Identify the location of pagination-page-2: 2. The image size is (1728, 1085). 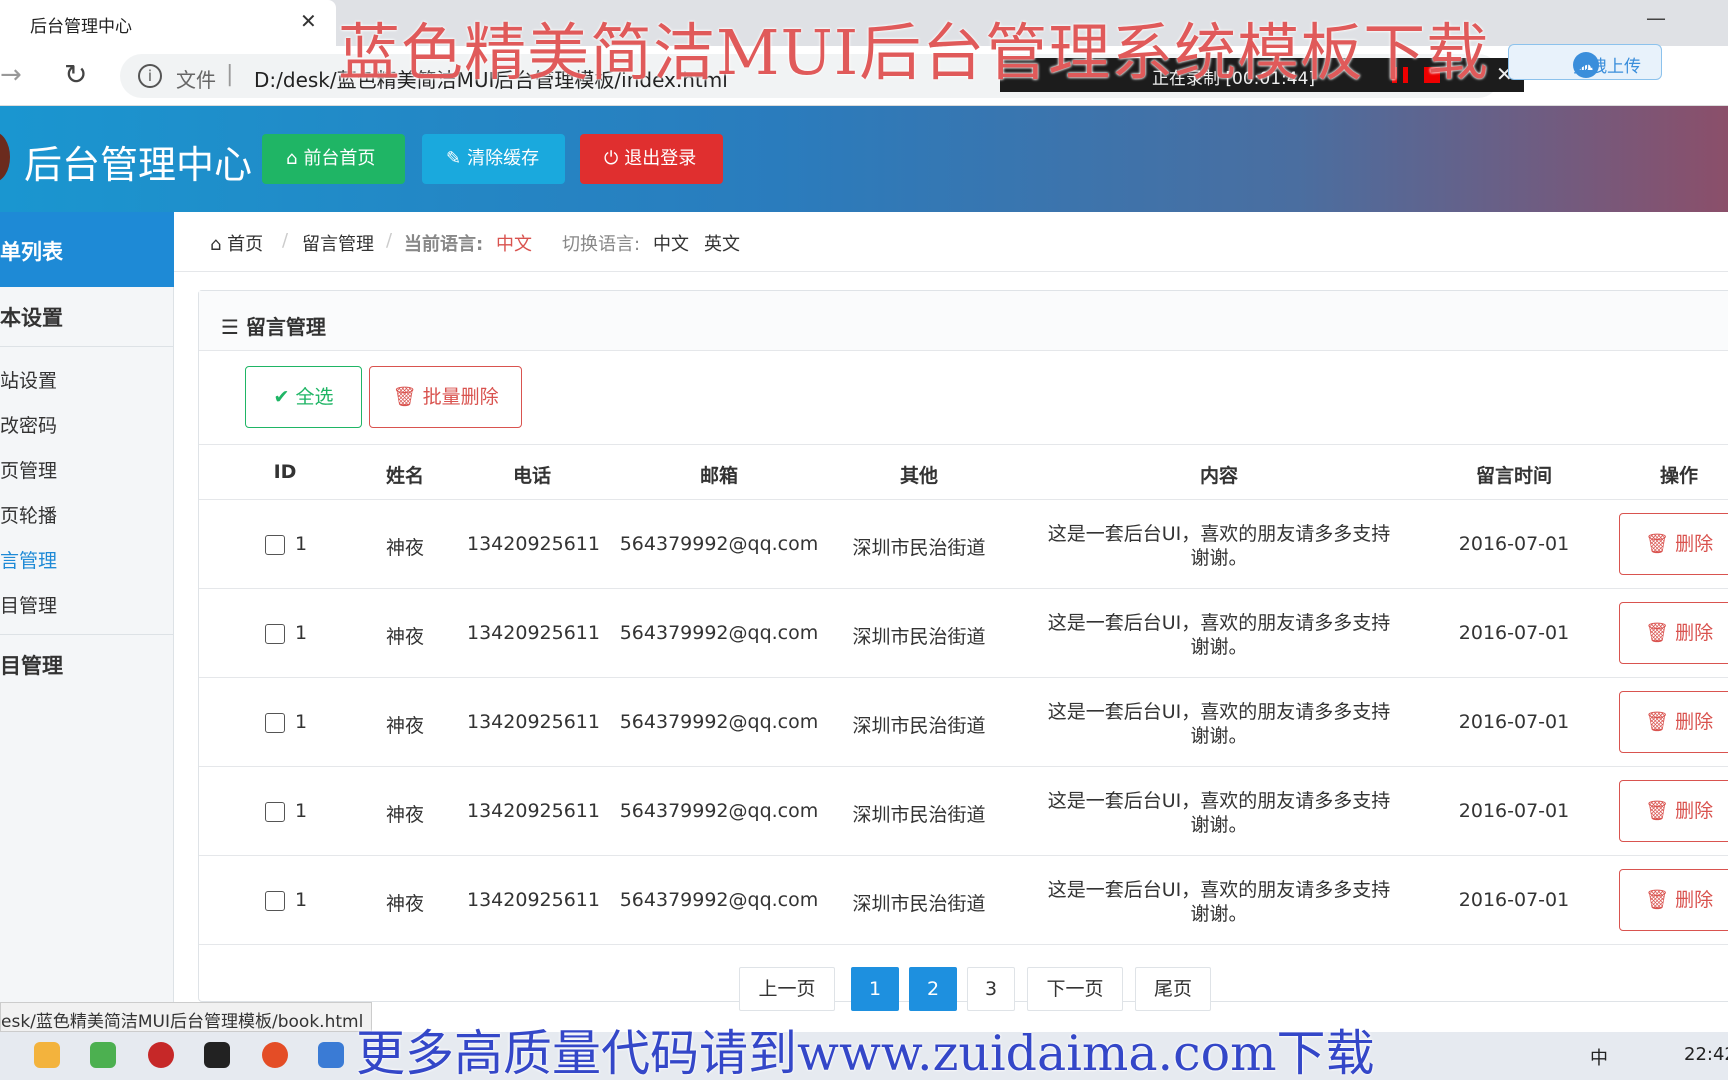
(933, 989).